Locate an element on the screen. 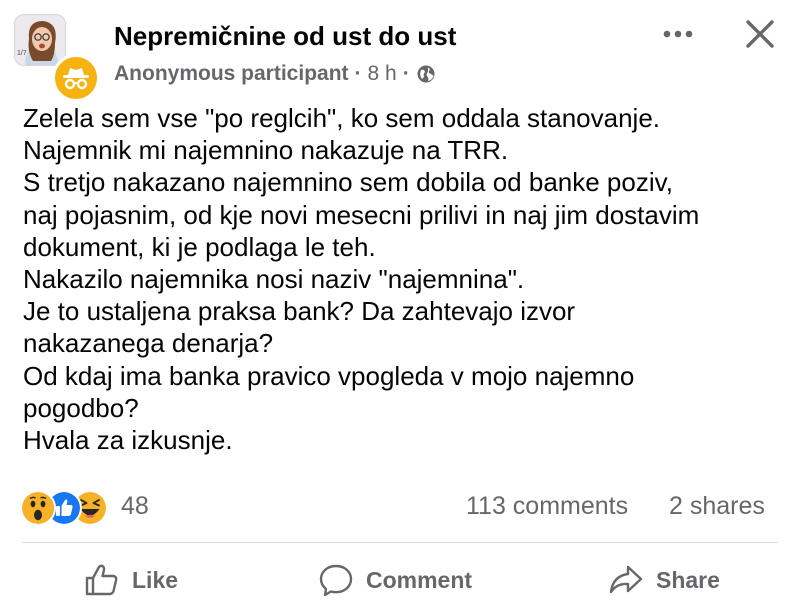  more-options-icon is located at coordinates (678, 34).